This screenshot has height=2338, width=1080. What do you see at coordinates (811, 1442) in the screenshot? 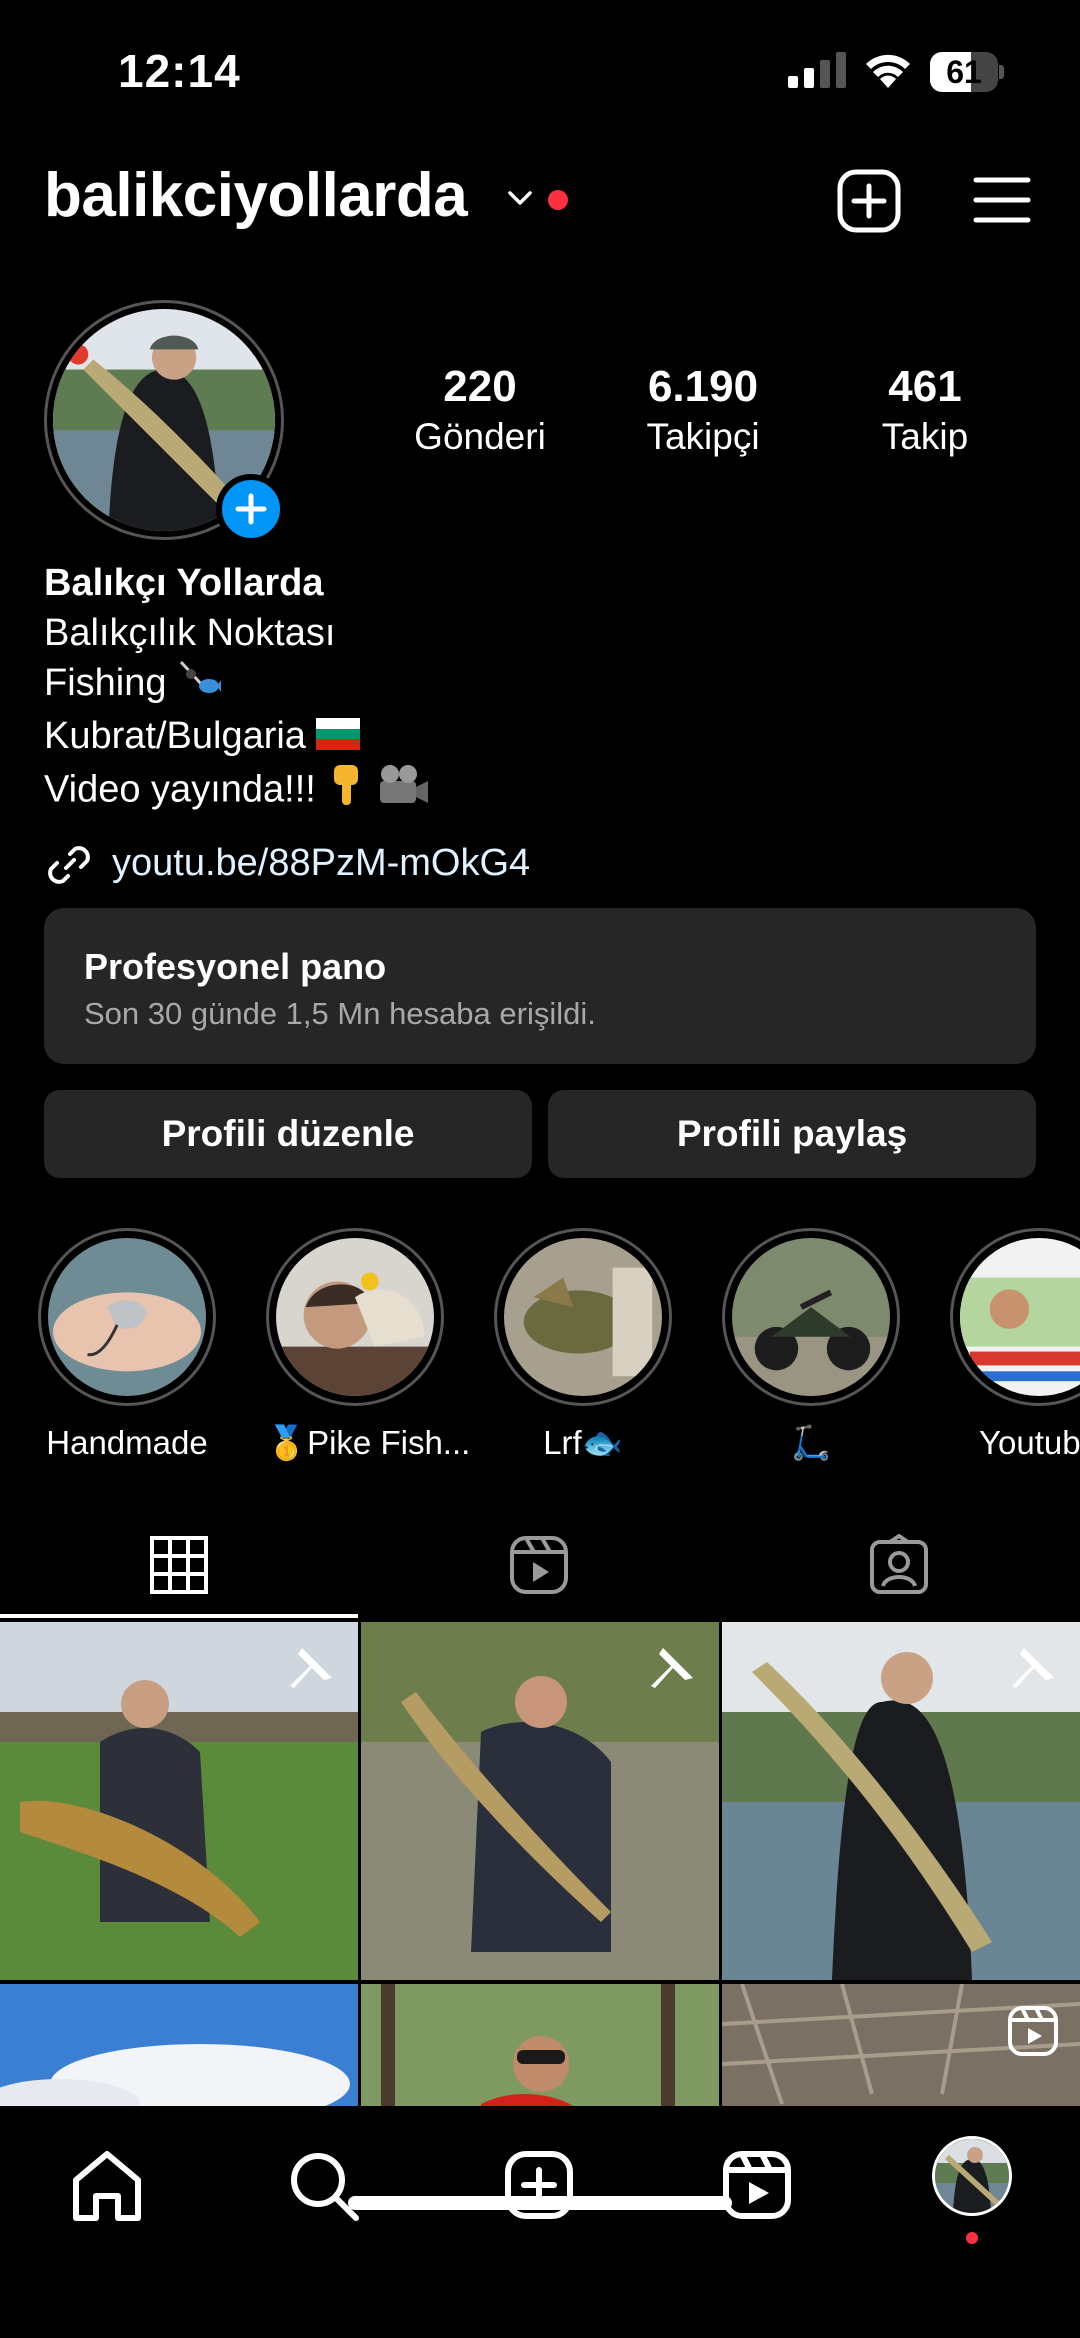
I see `highlight-label: 🛴` at bounding box center [811, 1442].